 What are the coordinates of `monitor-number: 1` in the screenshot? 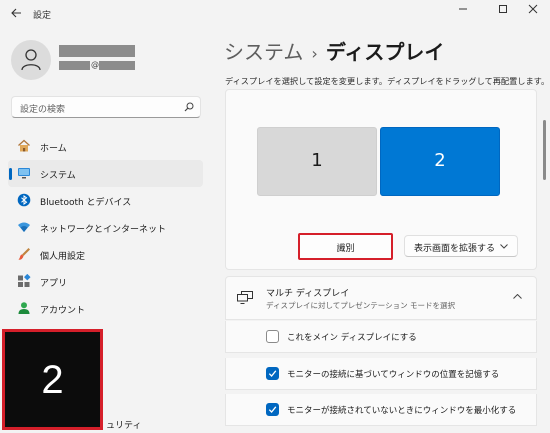 It's located at (317, 160).